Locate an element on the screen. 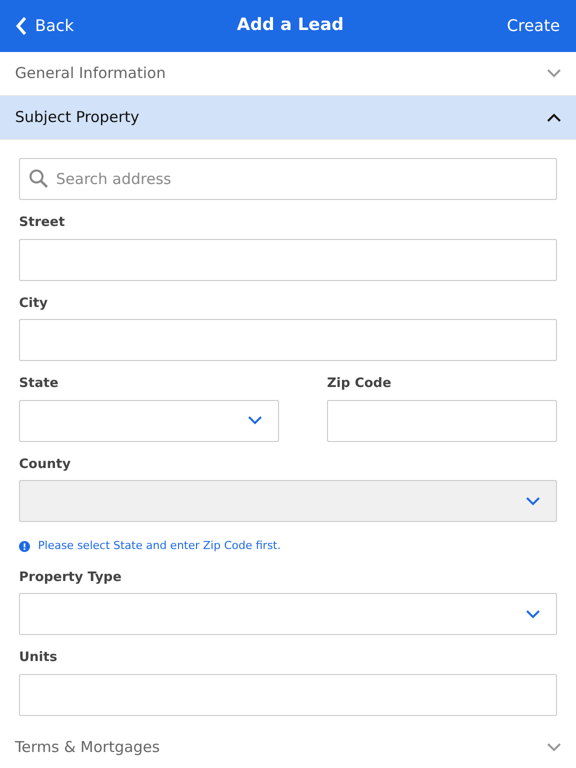 Image resolution: width=576 pixels, height=768 pixels. field-notice: Please select State and enter Zip Code first. is located at coordinates (159, 546).